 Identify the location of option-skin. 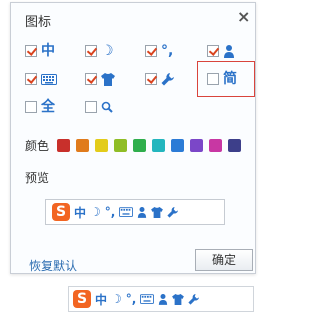
(100, 79).